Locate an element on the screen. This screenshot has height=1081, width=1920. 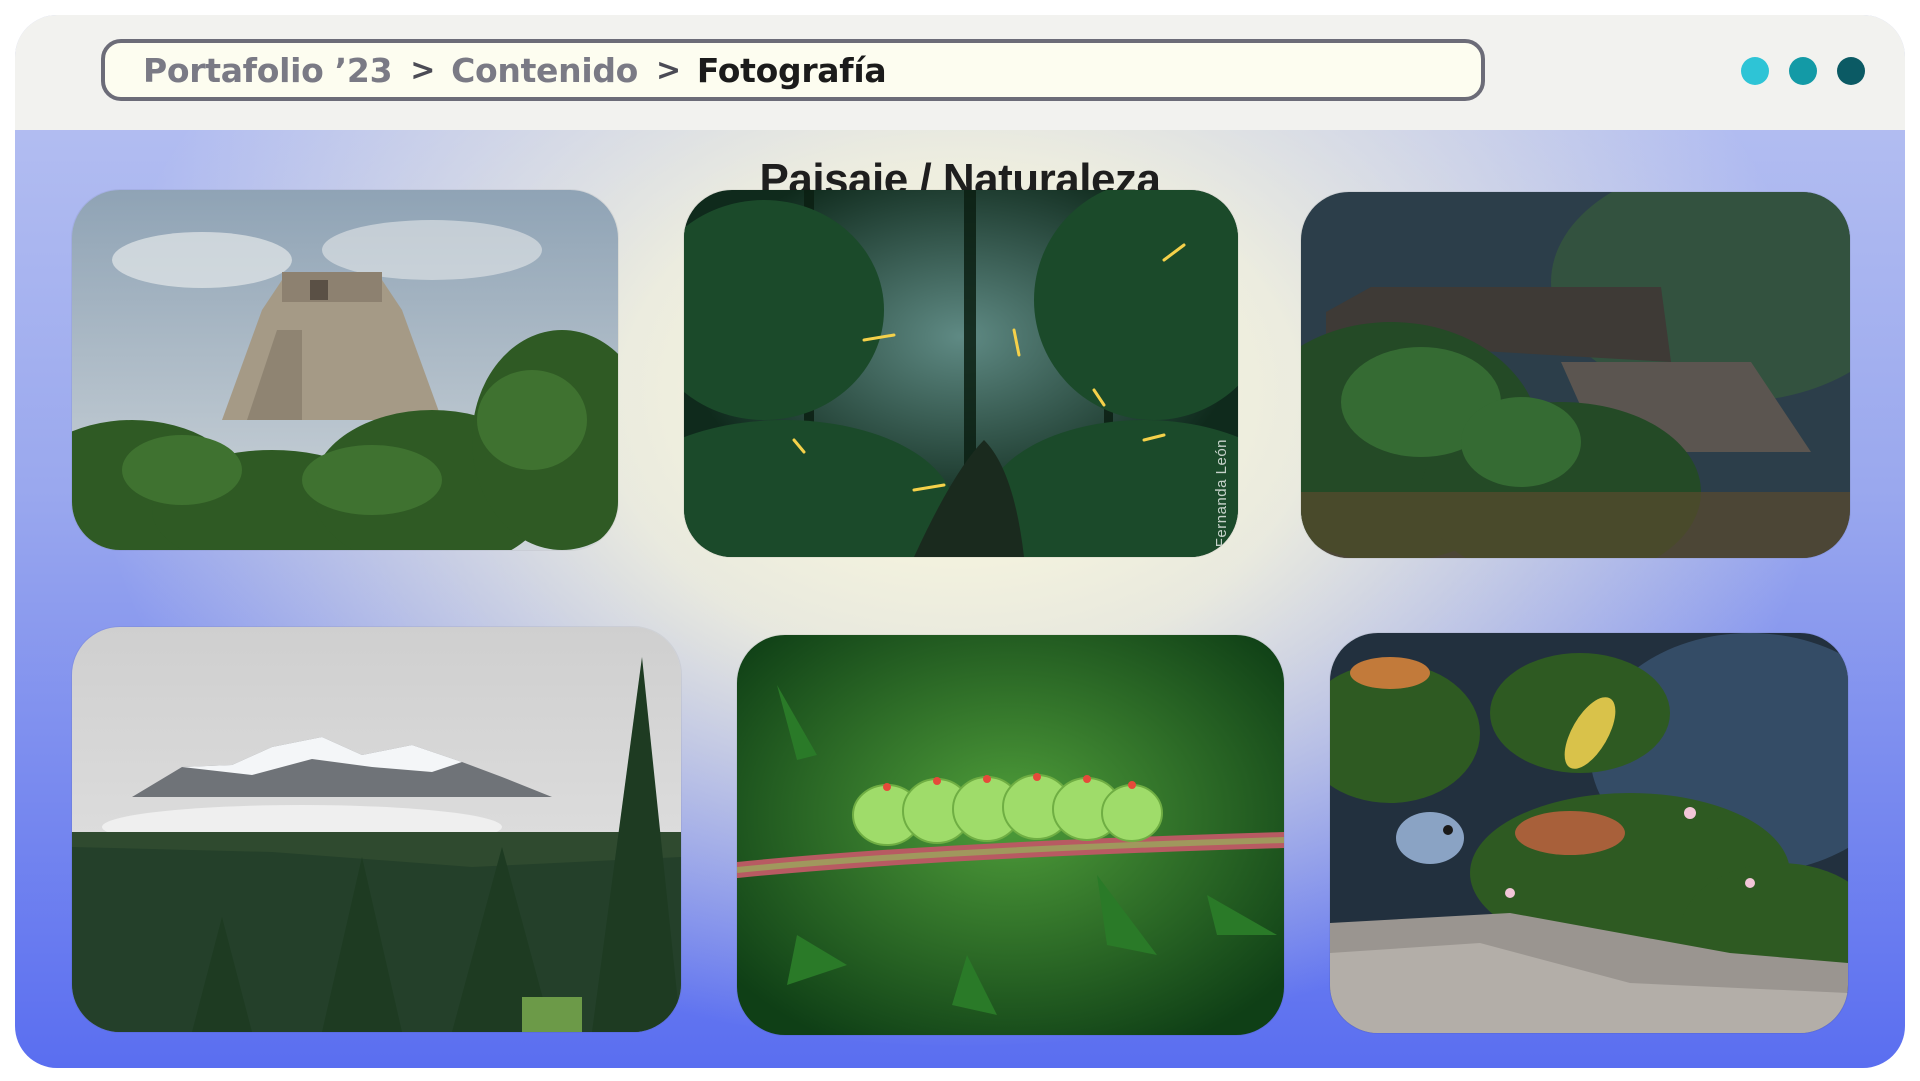
ruins-image is located at coordinates (1575, 375).